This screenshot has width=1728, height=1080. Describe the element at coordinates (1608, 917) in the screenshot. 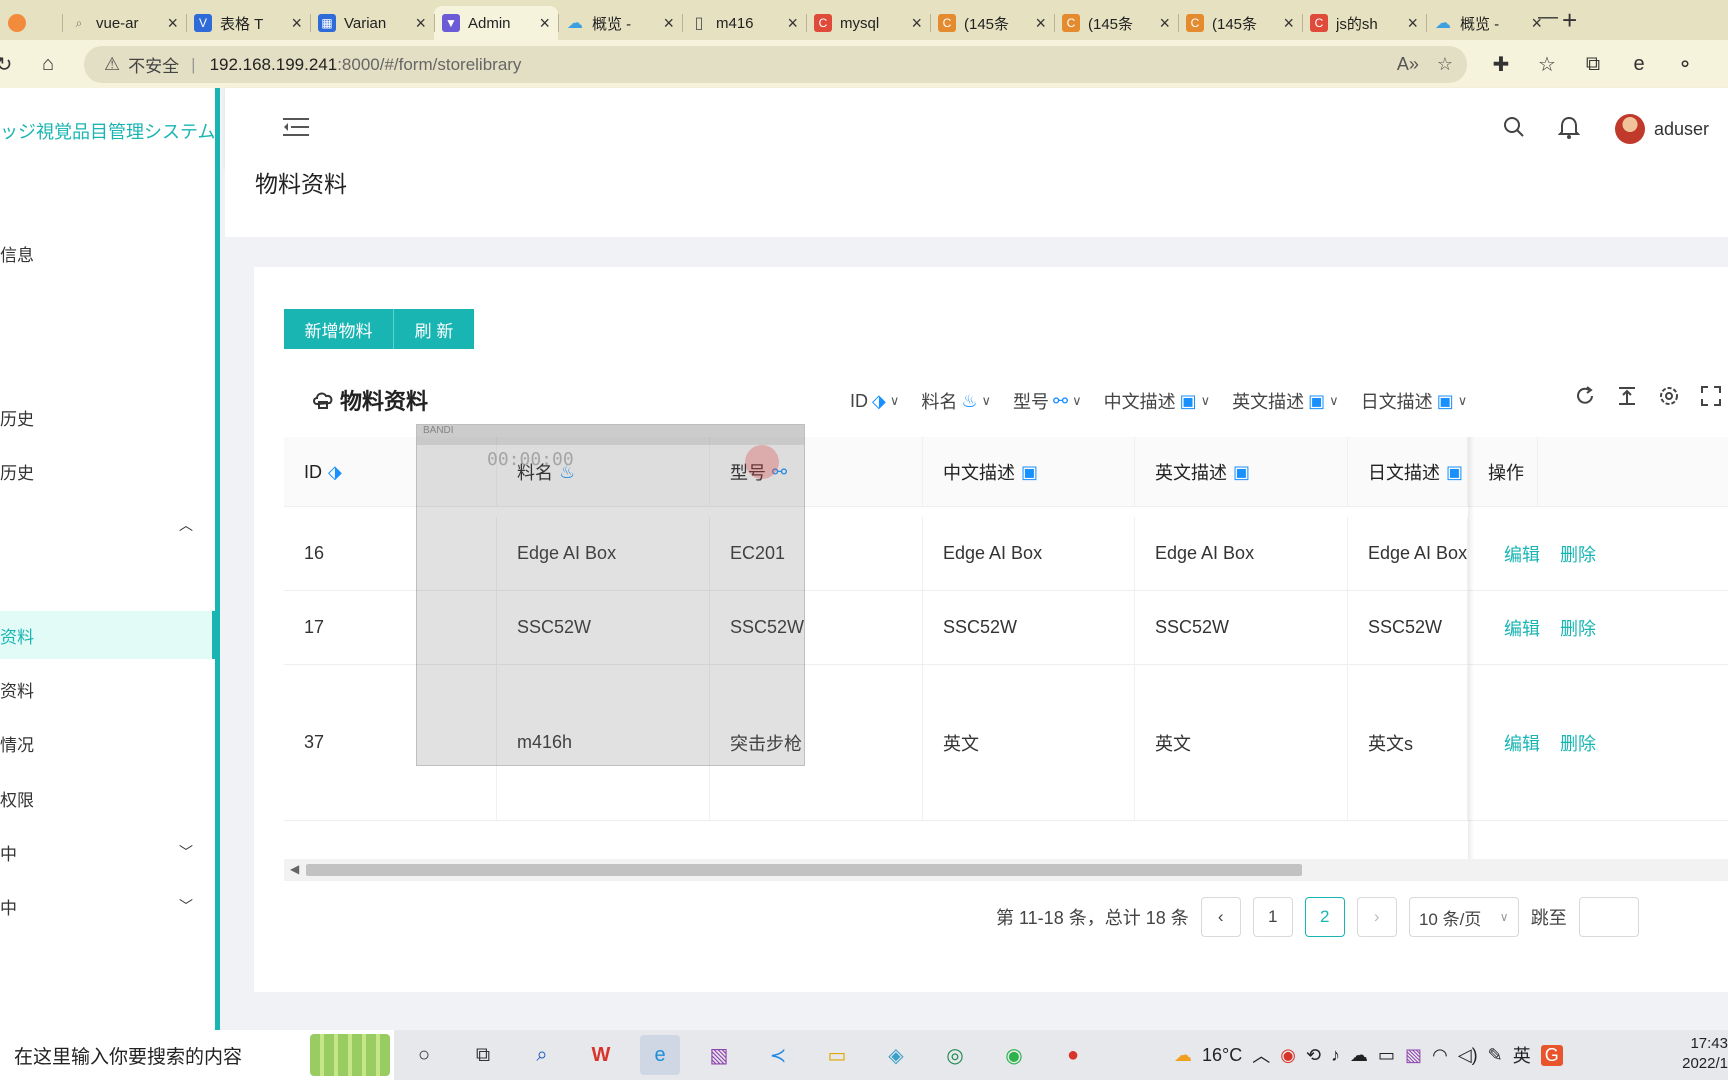

I see `jump-page-input` at that location.